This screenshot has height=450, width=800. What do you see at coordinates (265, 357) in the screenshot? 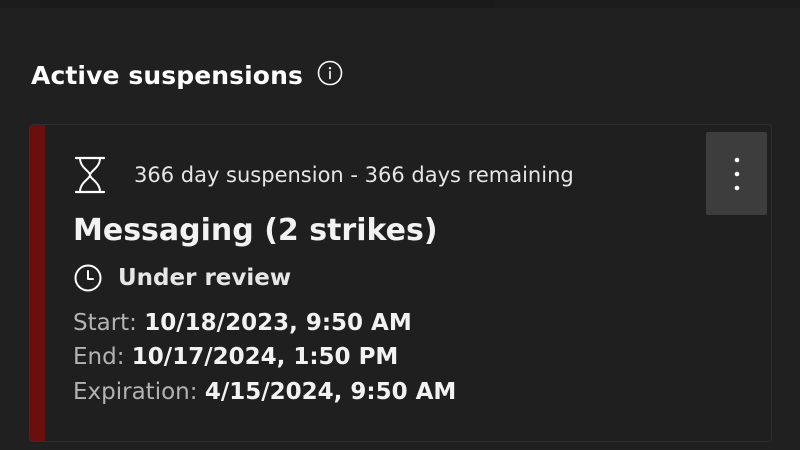
I see `end-value: 10/17/2024, 1:50 PM` at bounding box center [265, 357].